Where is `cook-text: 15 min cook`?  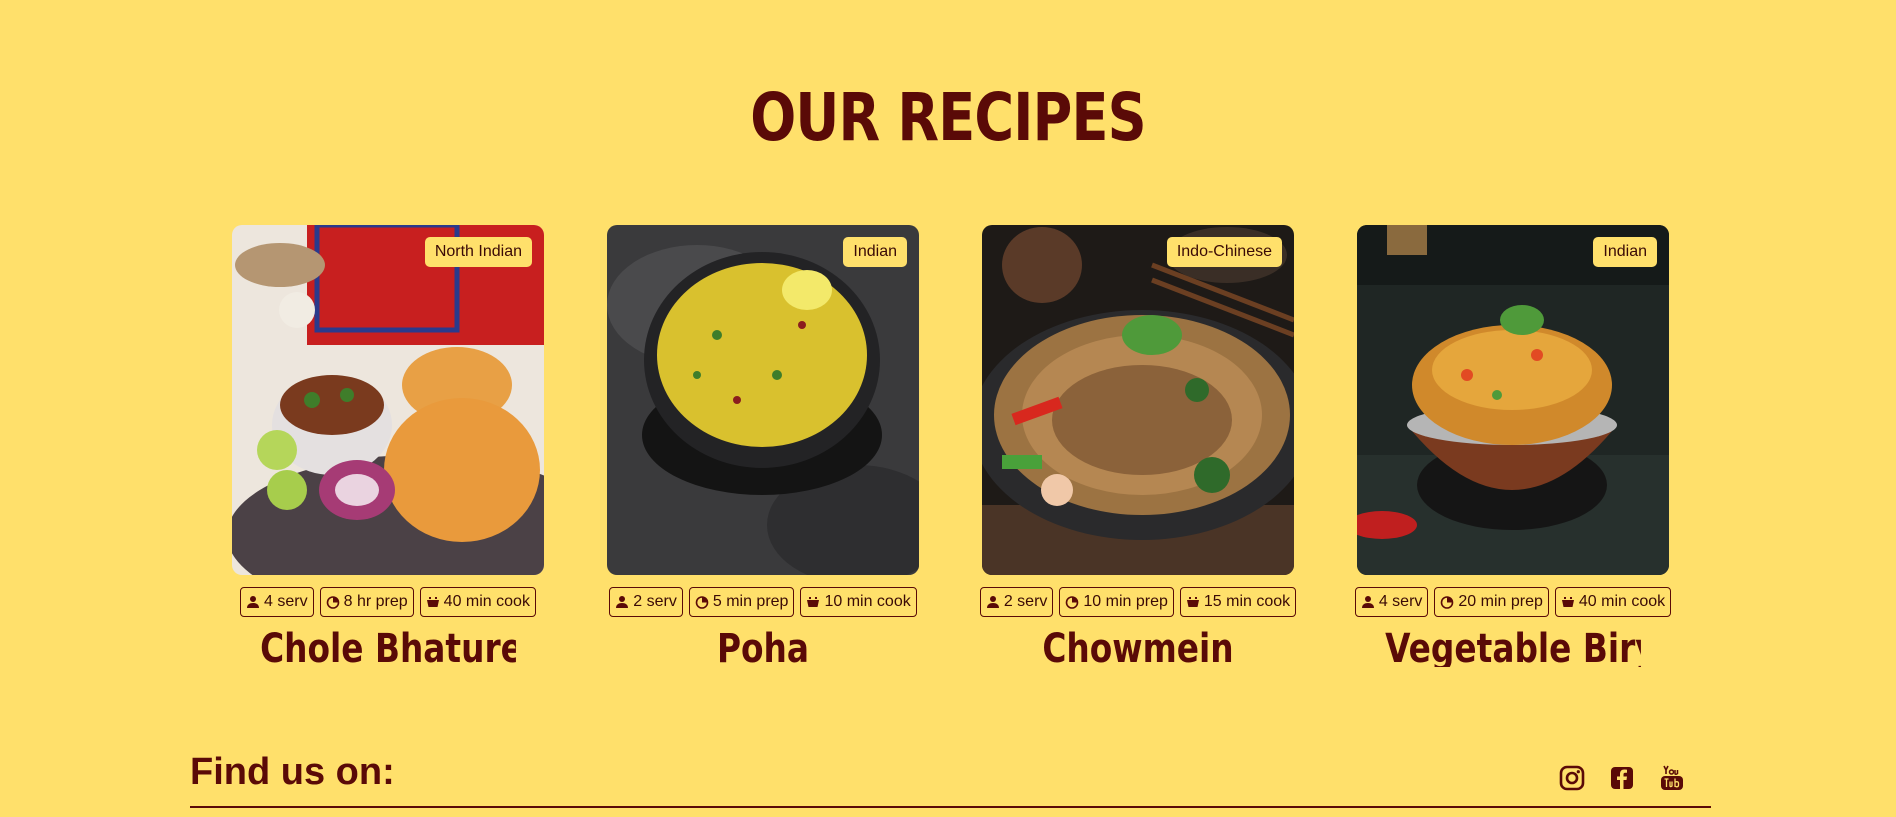
cook-text: 15 min cook is located at coordinates (1247, 601).